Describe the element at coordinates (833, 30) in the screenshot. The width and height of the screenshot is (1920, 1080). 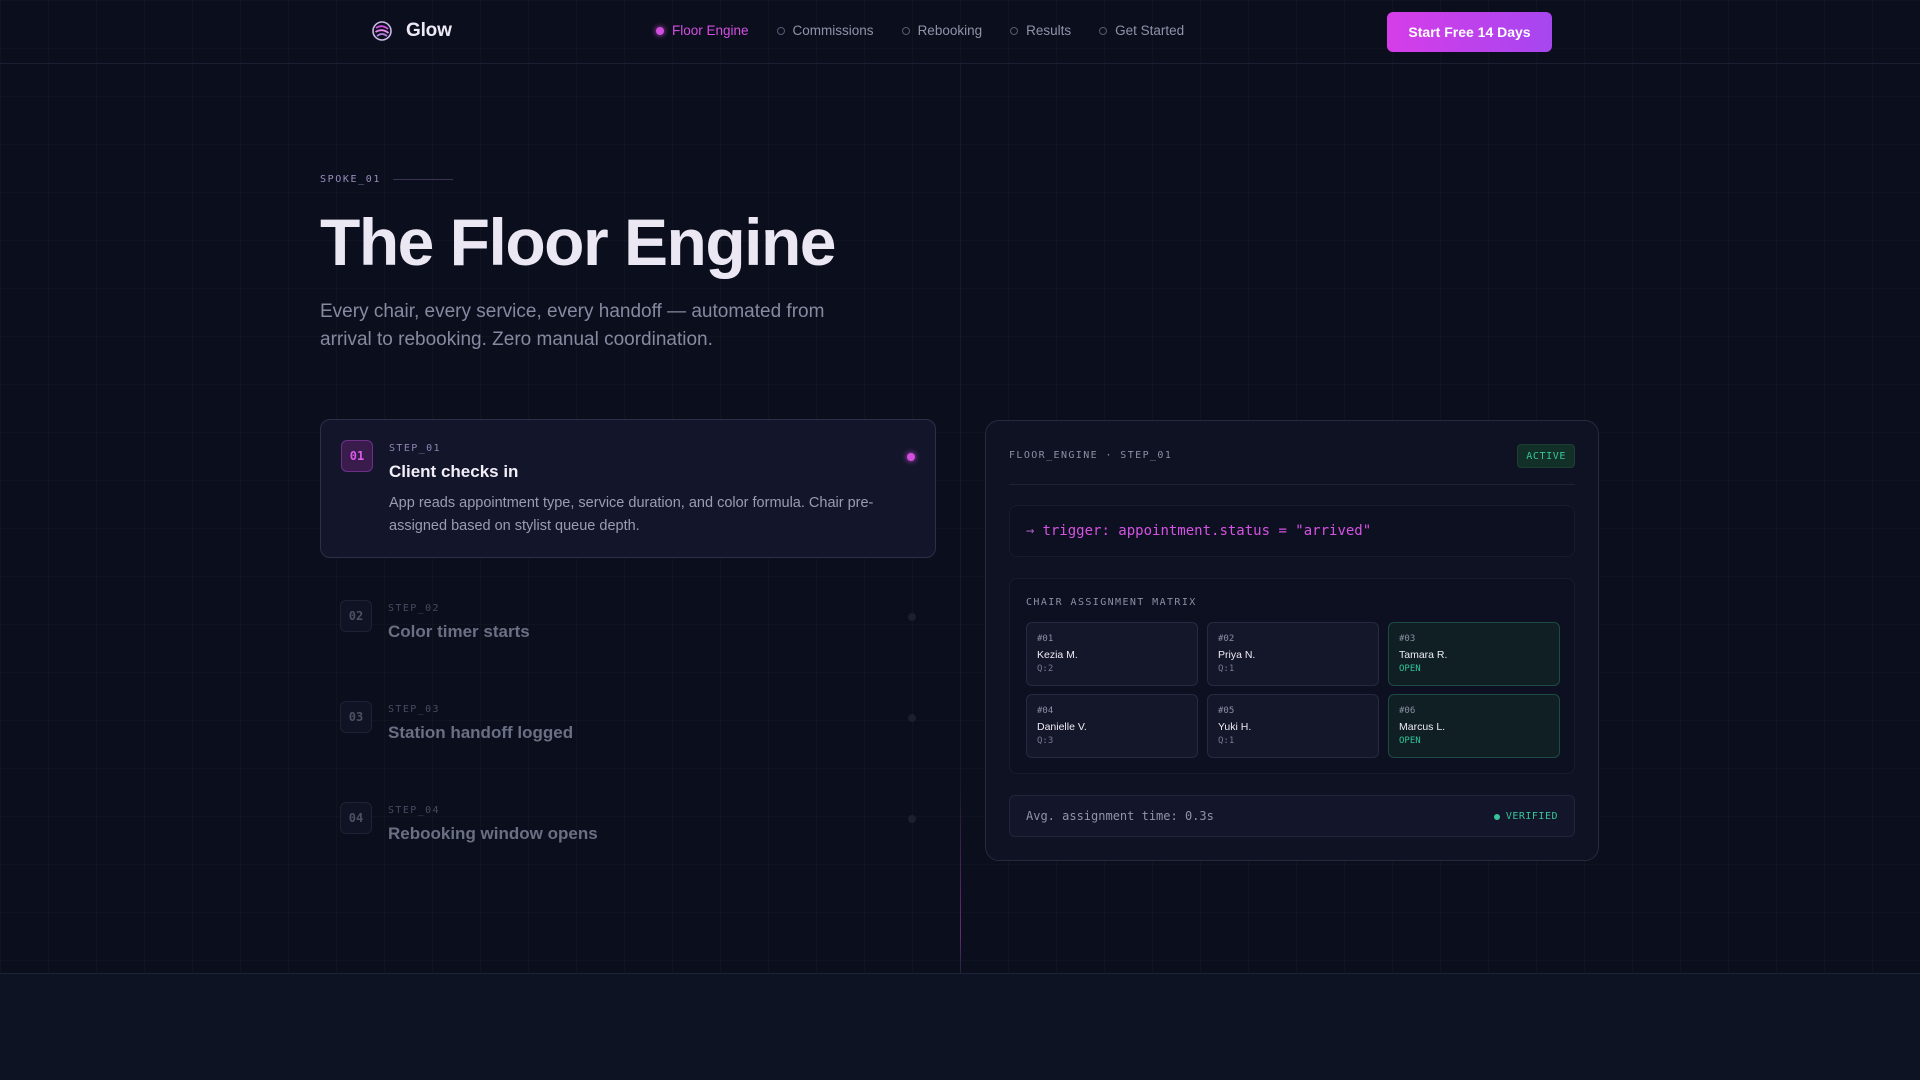
I see `nav-item-label: Commissions` at that location.